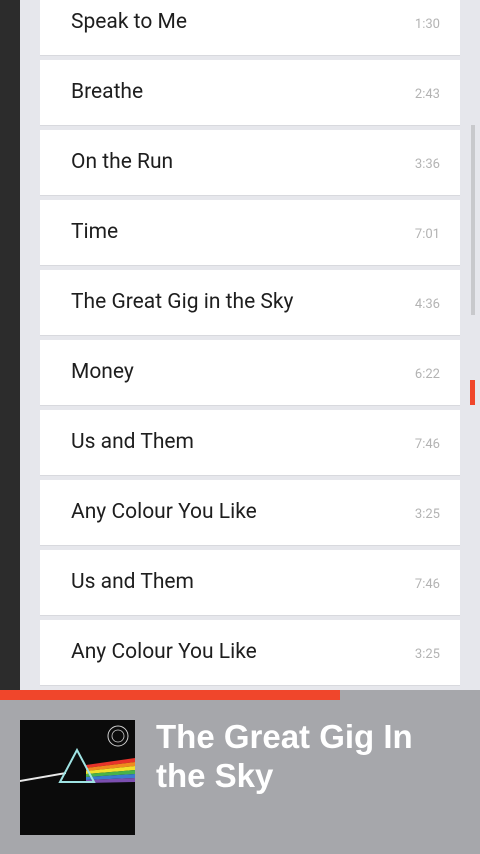  I want to click on track-row: On the Run 3:36, so click(250, 162).